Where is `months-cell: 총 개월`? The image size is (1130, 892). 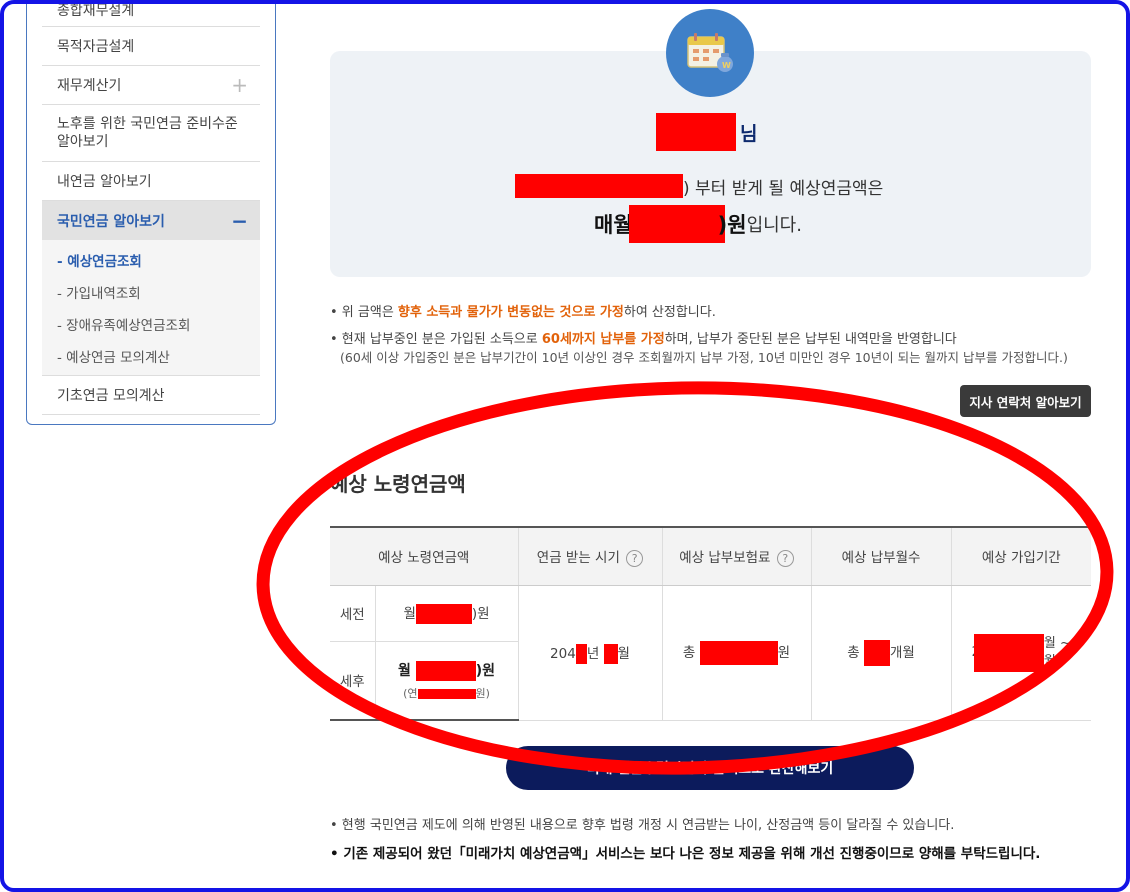 months-cell: 총 개월 is located at coordinates (880, 653).